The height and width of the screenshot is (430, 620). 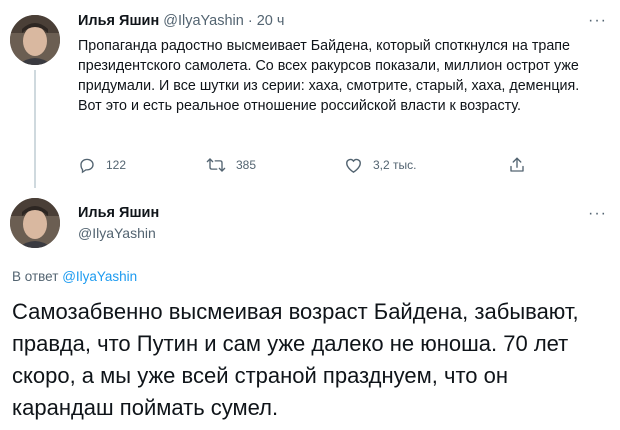 I want to click on tweet-time: 20 ч, so click(x=271, y=21).